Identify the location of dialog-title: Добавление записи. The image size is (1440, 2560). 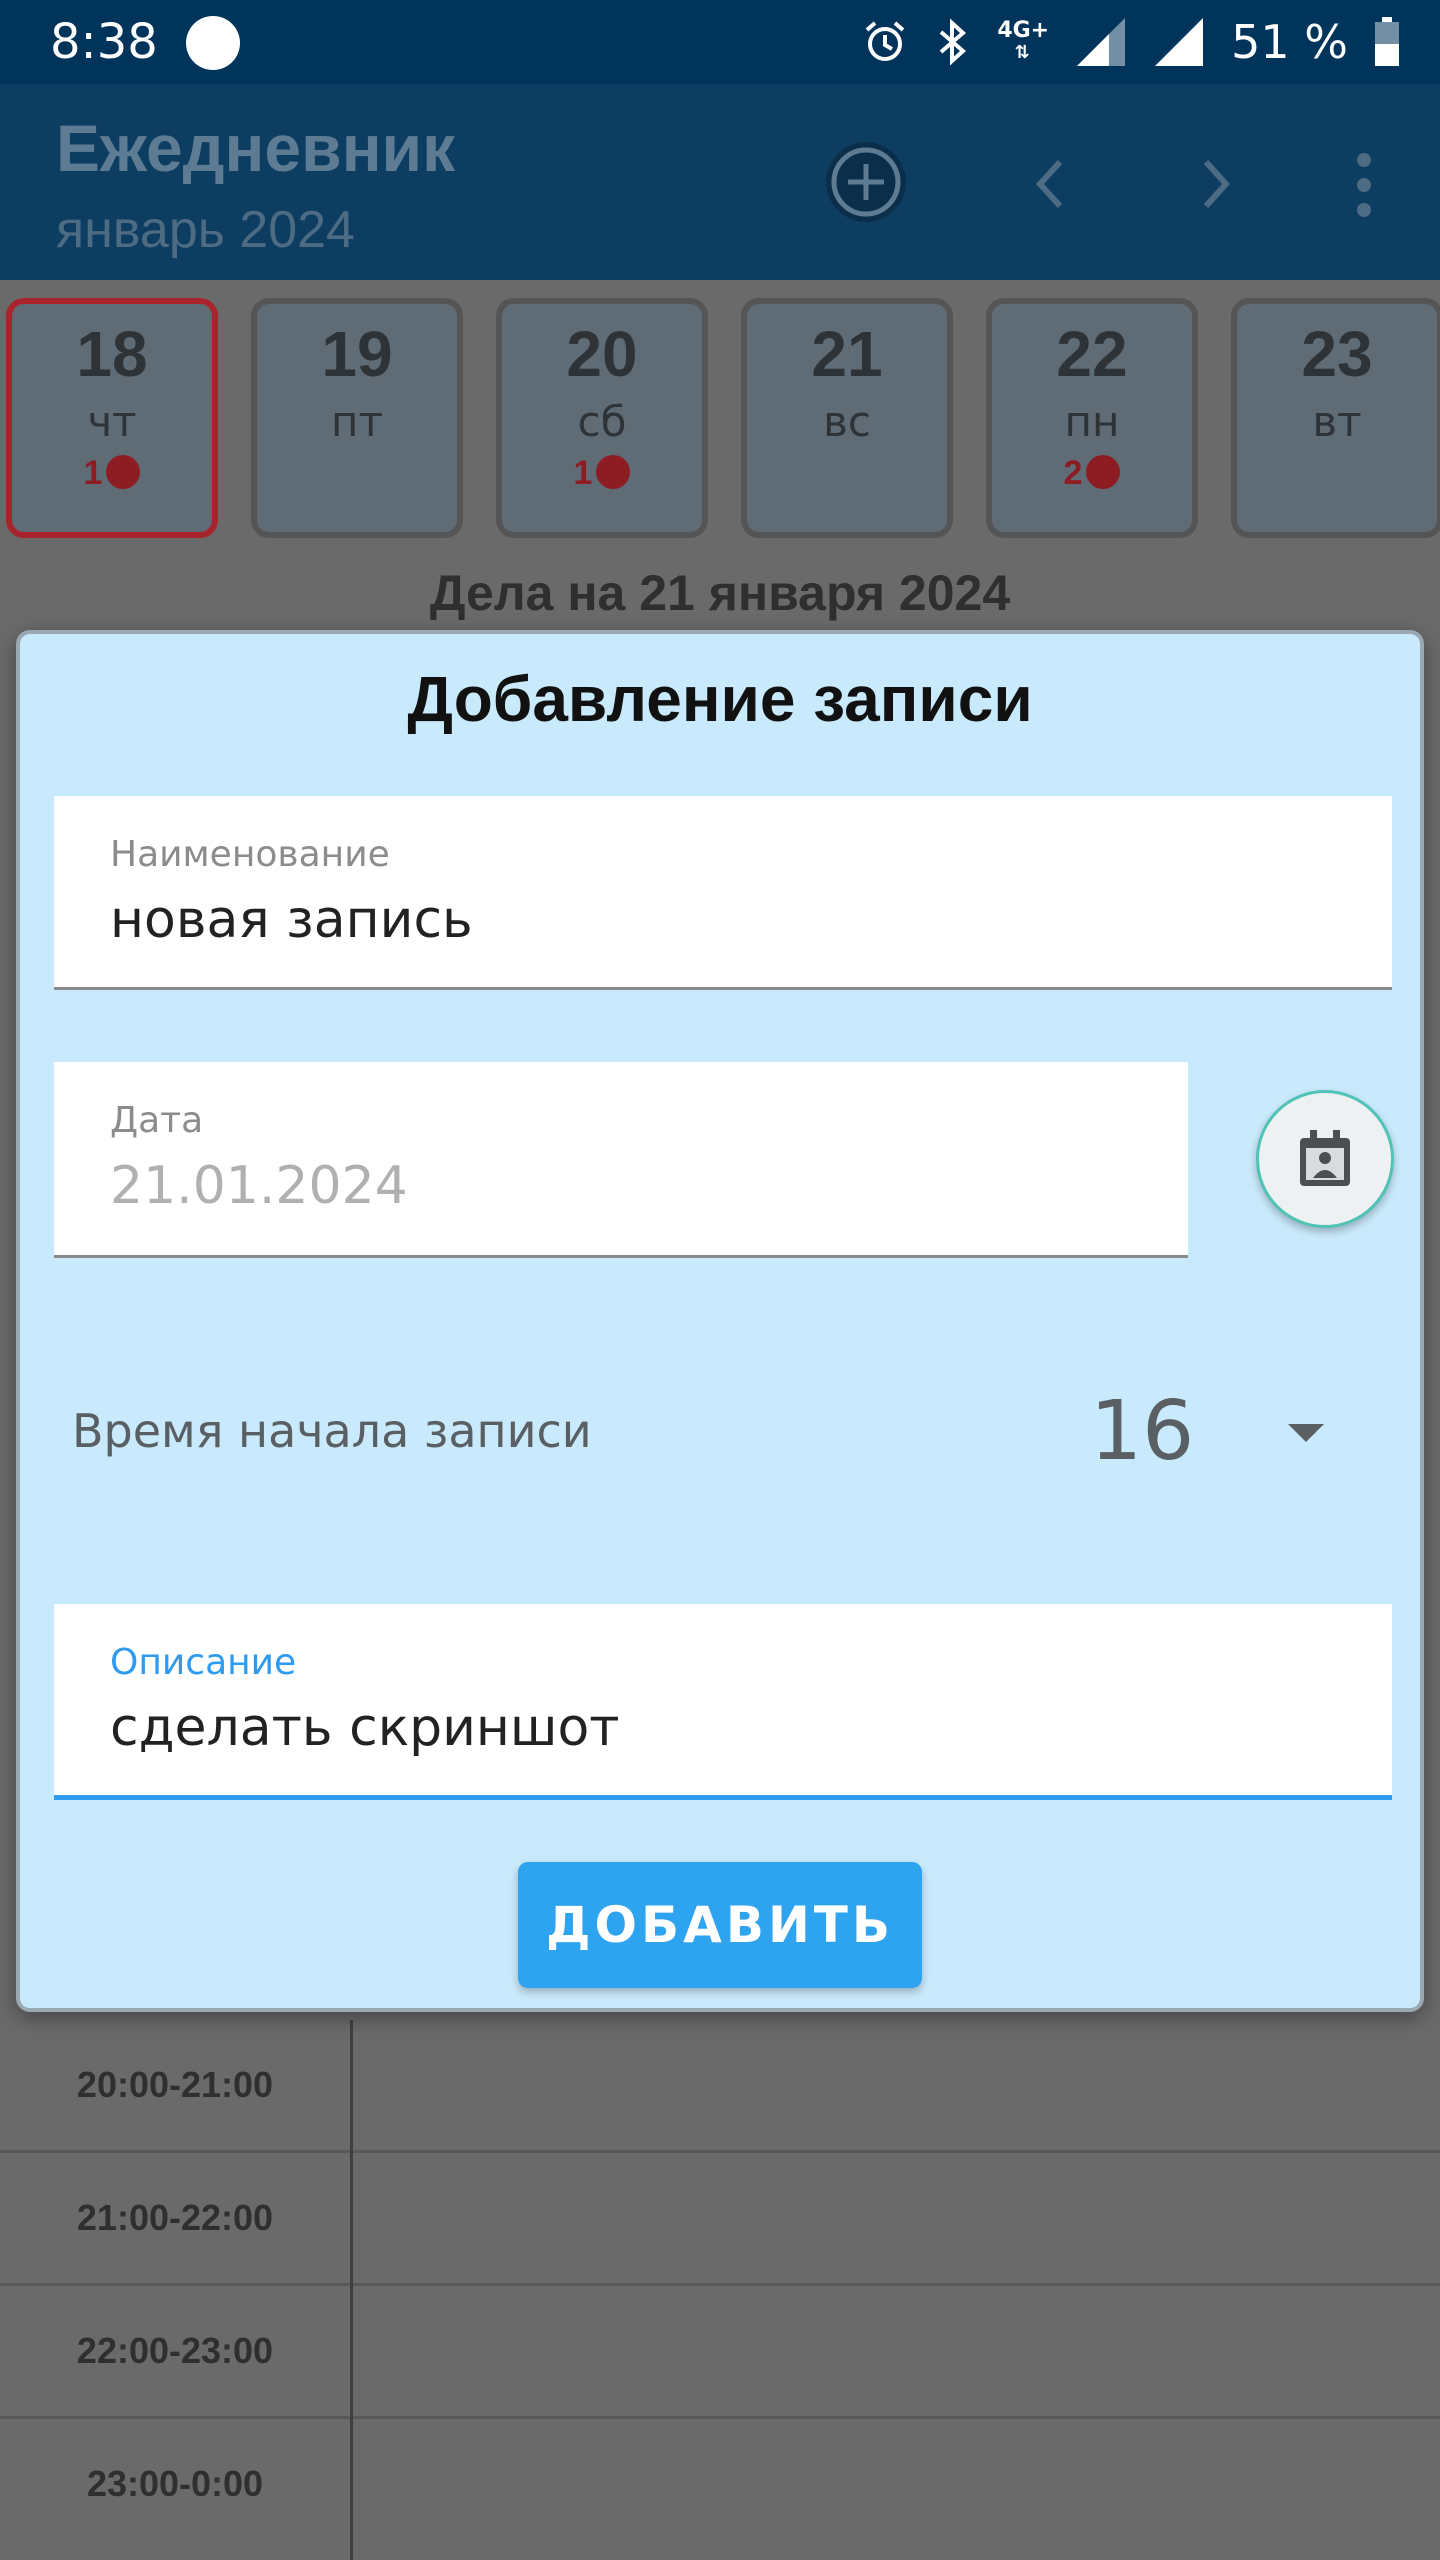
(720, 699).